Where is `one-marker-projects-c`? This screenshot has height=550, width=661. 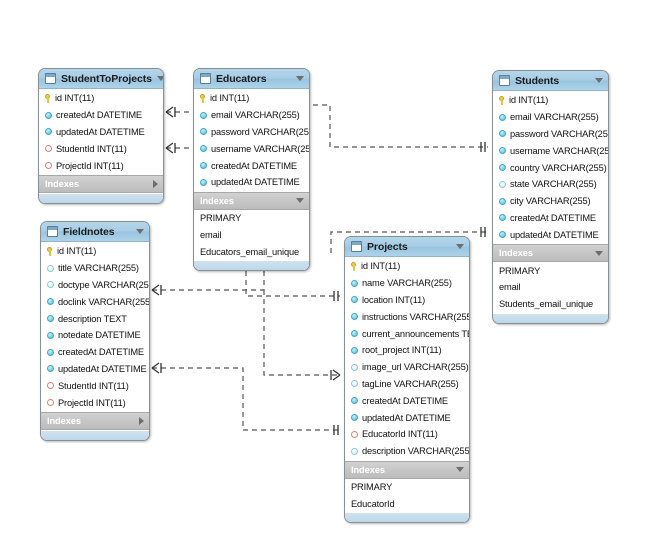
one-marker-projects-c is located at coordinates (336, 430).